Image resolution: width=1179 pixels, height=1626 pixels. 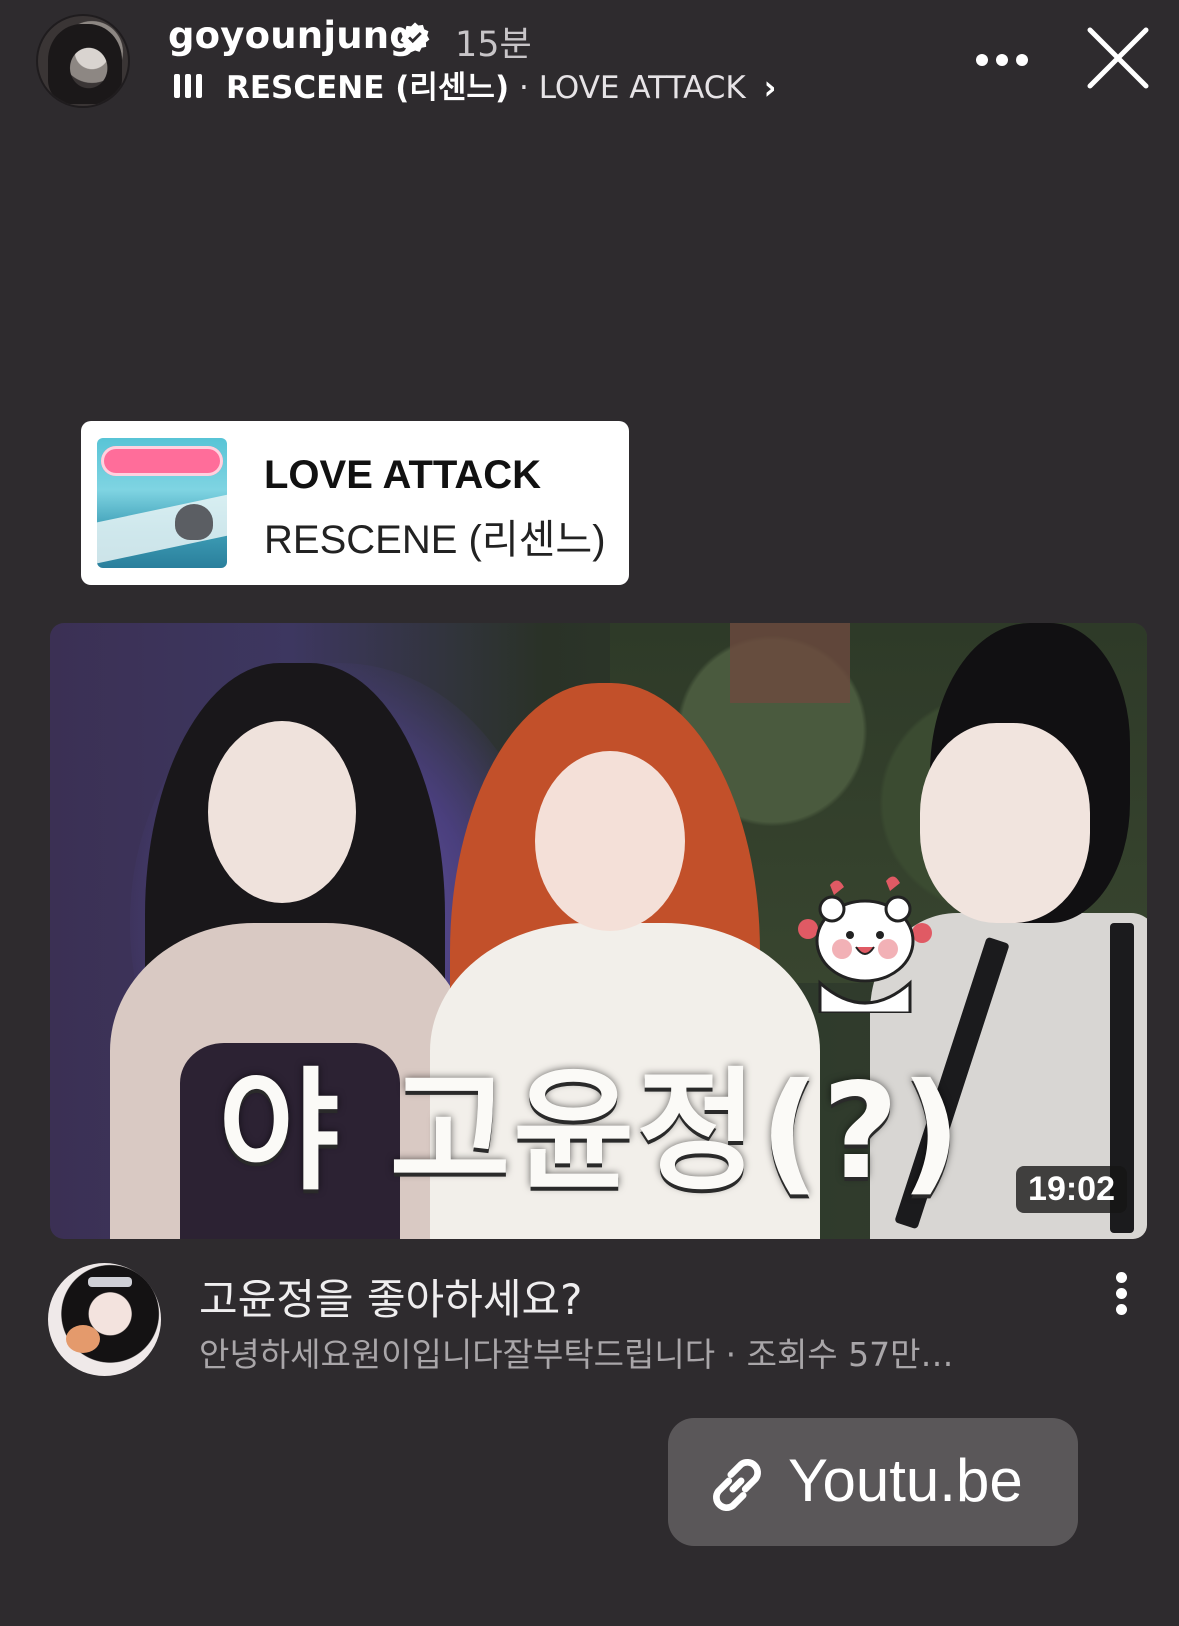 I want to click on sticker-song-title: LOVE ATTACK, so click(x=403, y=475).